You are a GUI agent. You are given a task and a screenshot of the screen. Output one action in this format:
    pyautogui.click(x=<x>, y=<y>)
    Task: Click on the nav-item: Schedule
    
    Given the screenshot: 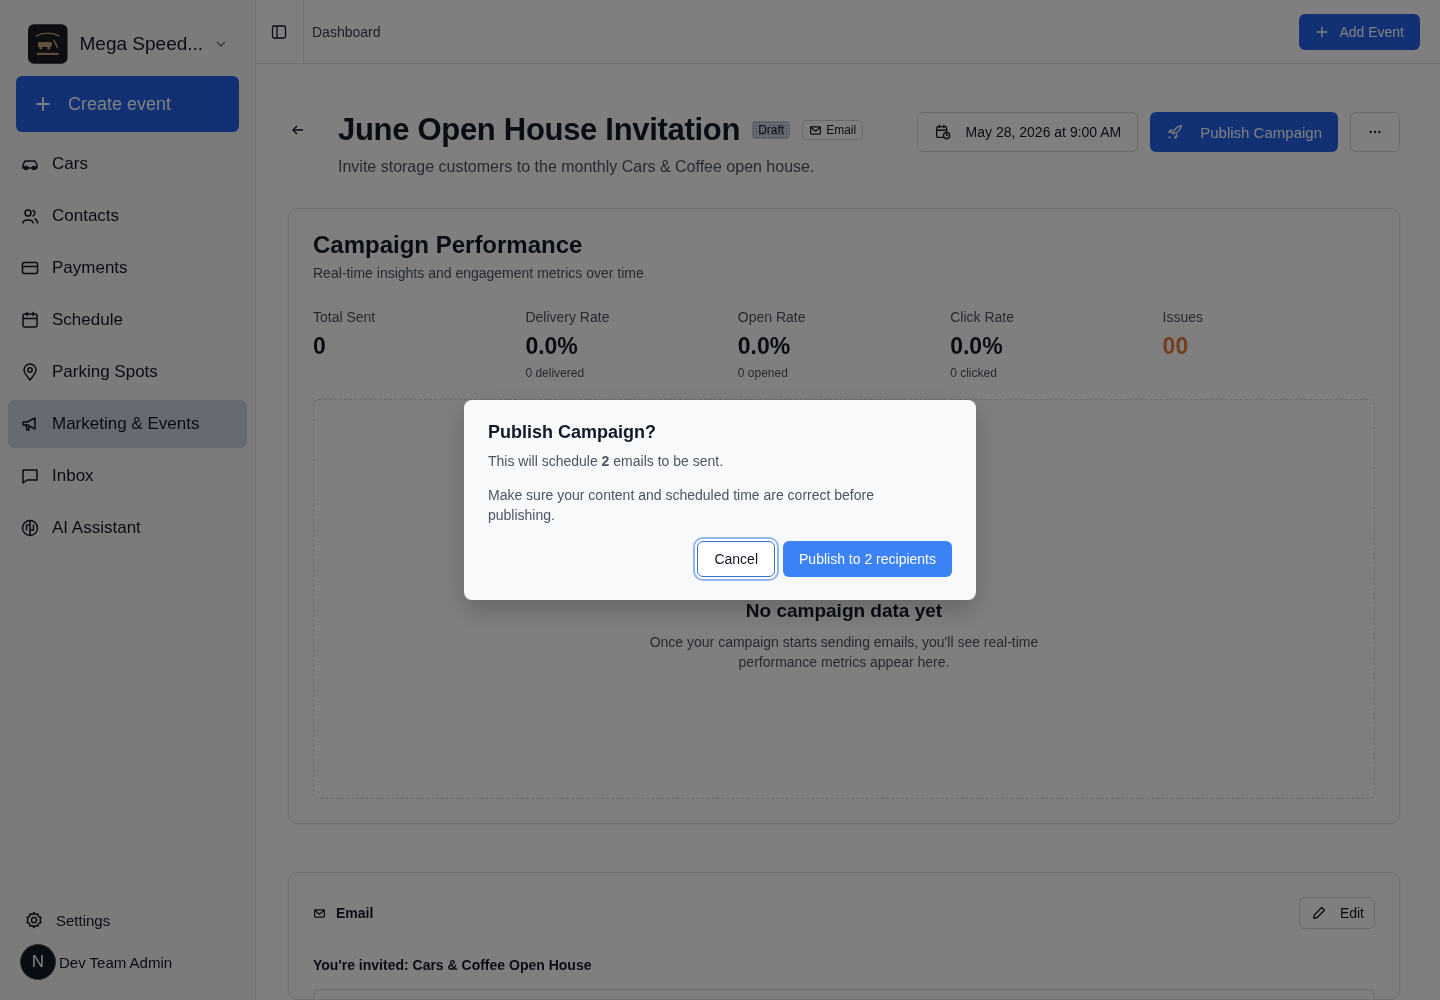 What is the action you would take?
    pyautogui.click(x=127, y=320)
    